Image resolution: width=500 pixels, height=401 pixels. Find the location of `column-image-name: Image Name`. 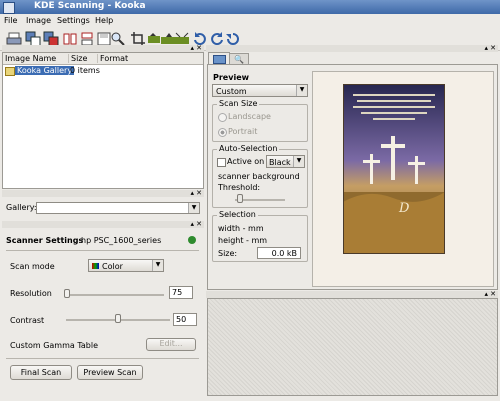

column-image-name: Image Name is located at coordinates (30, 58).